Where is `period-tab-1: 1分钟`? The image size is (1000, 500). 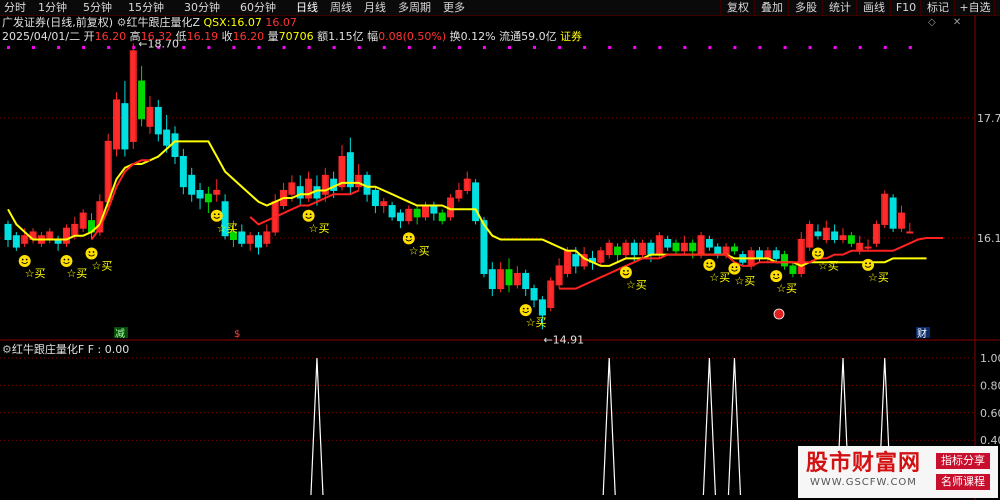 period-tab-1: 1分钟 is located at coordinates (52, 7).